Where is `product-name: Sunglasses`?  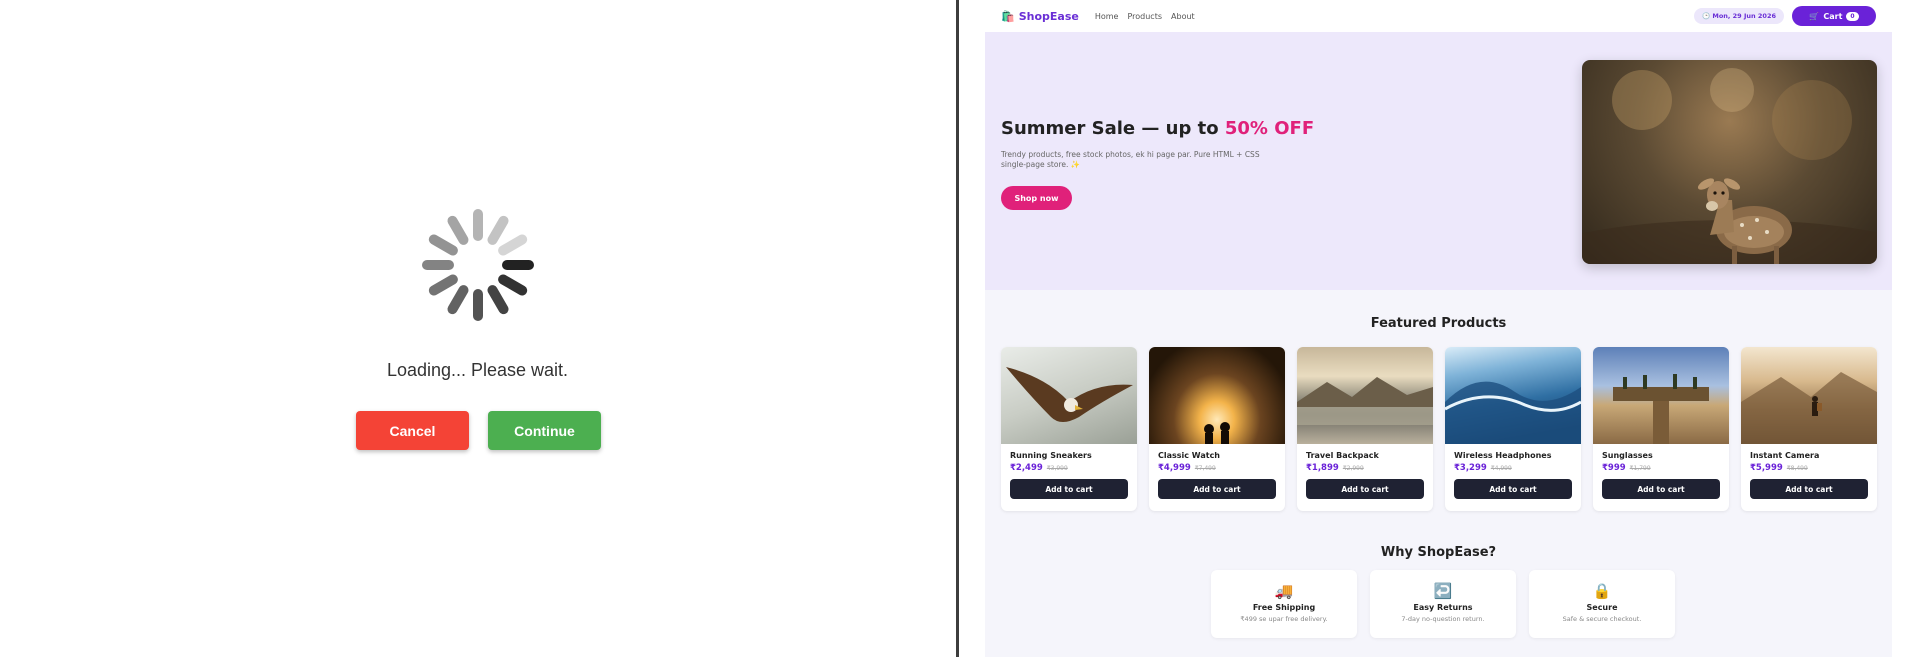 product-name: Sunglasses is located at coordinates (1627, 455).